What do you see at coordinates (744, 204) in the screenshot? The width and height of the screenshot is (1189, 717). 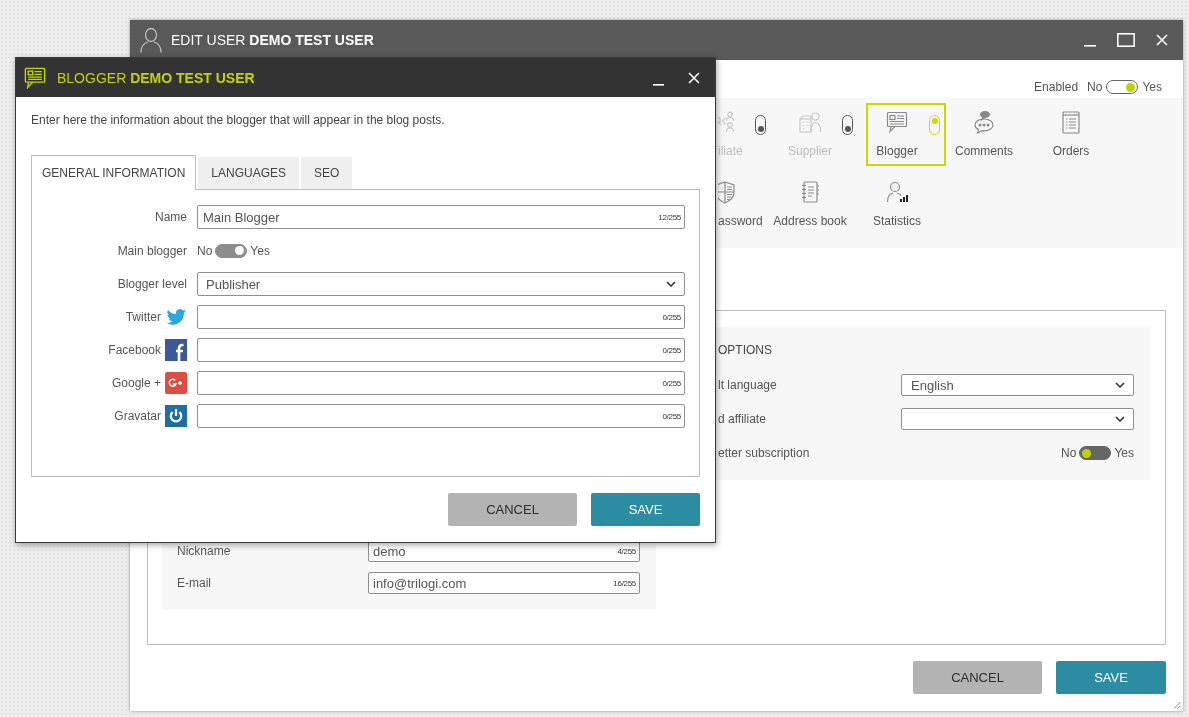 I see `role-tile: assword` at bounding box center [744, 204].